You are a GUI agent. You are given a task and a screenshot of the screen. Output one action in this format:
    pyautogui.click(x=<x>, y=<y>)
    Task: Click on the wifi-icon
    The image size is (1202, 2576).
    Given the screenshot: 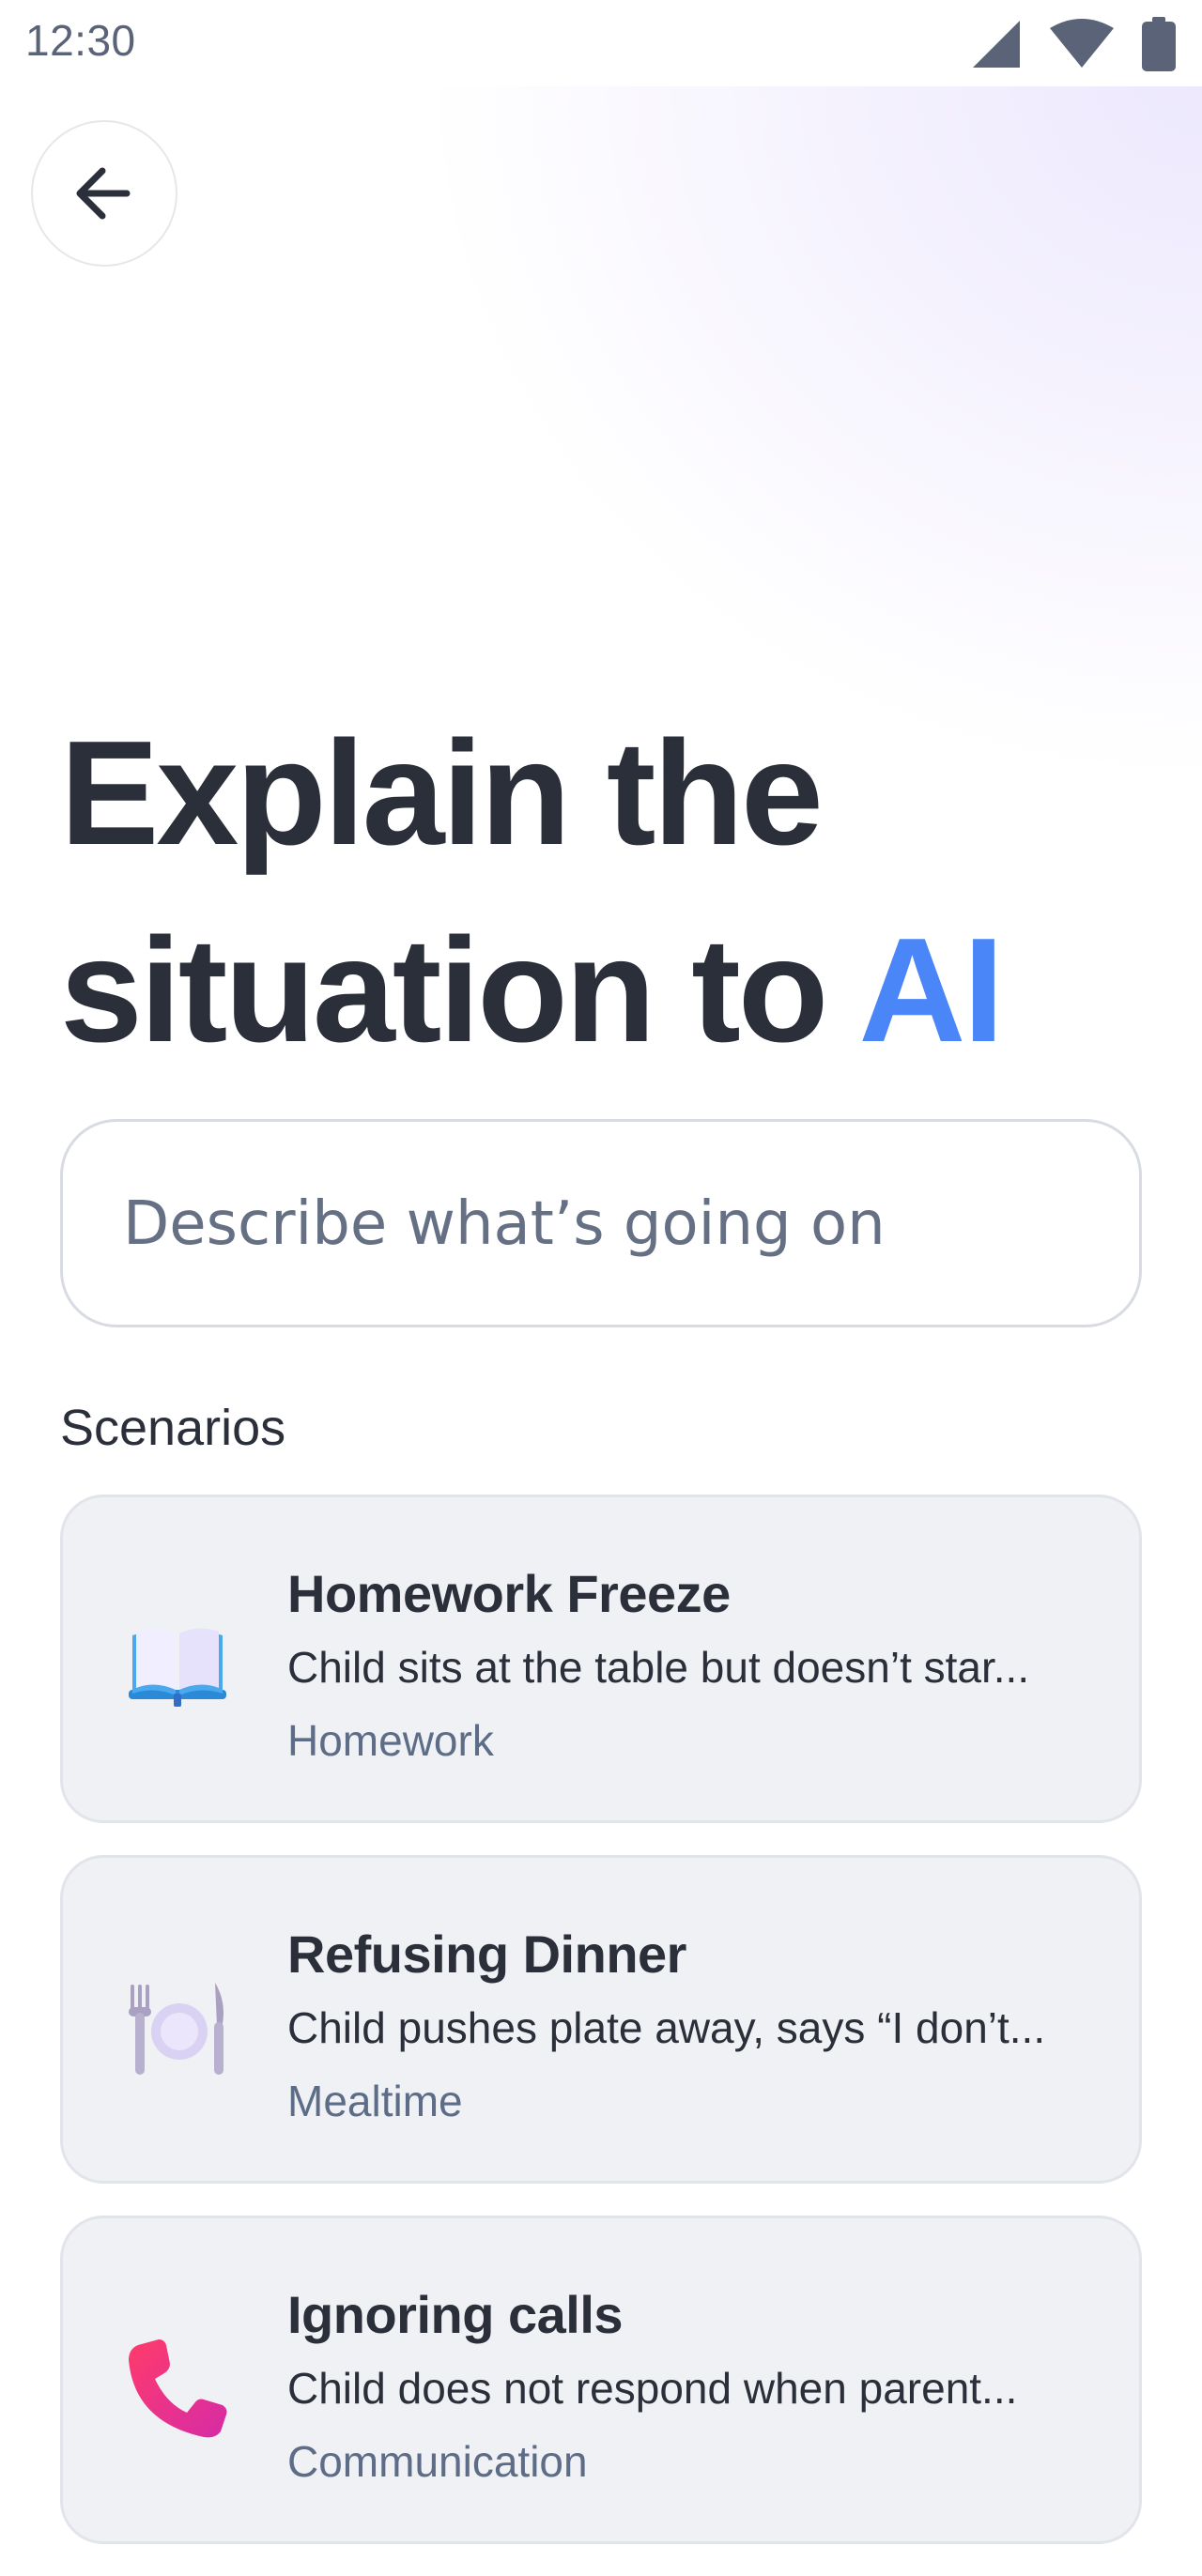 What is the action you would take?
    pyautogui.click(x=1082, y=44)
    